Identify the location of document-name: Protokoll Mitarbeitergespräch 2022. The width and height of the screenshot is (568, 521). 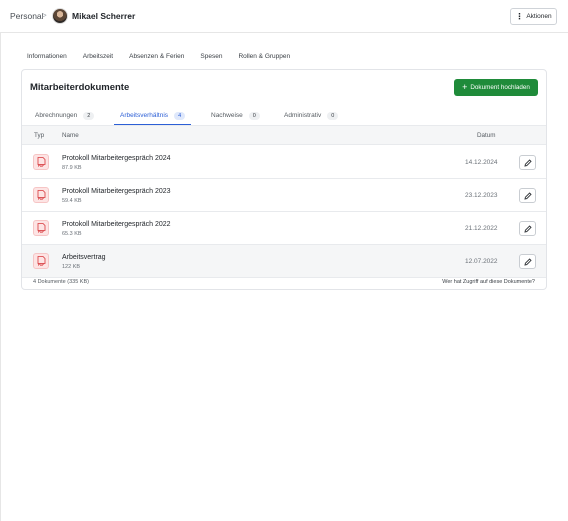
(116, 224).